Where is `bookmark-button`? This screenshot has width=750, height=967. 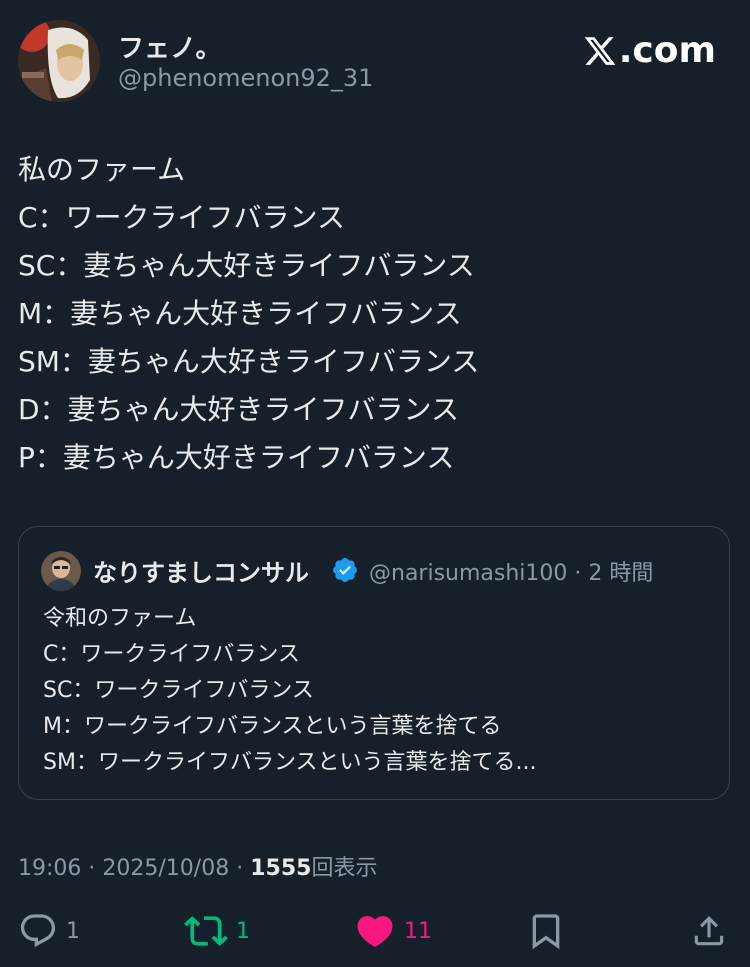
bookmark-button is located at coordinates (546, 931).